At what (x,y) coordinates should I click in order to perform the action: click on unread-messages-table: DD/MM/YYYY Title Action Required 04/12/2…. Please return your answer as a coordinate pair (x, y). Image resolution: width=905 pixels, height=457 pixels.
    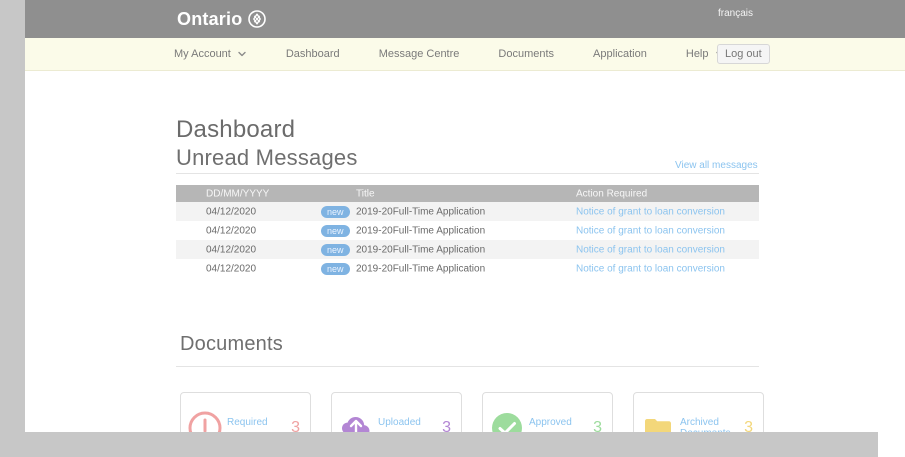
    Looking at the image, I should click on (467, 231).